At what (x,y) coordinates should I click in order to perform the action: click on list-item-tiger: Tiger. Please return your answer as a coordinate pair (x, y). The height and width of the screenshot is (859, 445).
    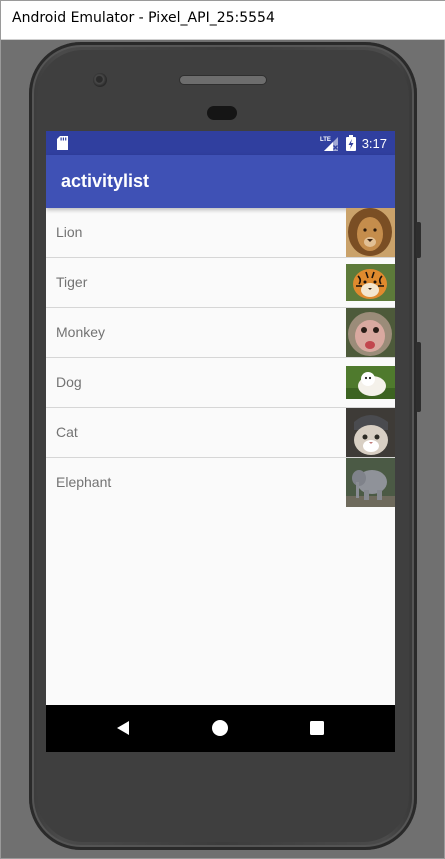
    Looking at the image, I should click on (220, 283).